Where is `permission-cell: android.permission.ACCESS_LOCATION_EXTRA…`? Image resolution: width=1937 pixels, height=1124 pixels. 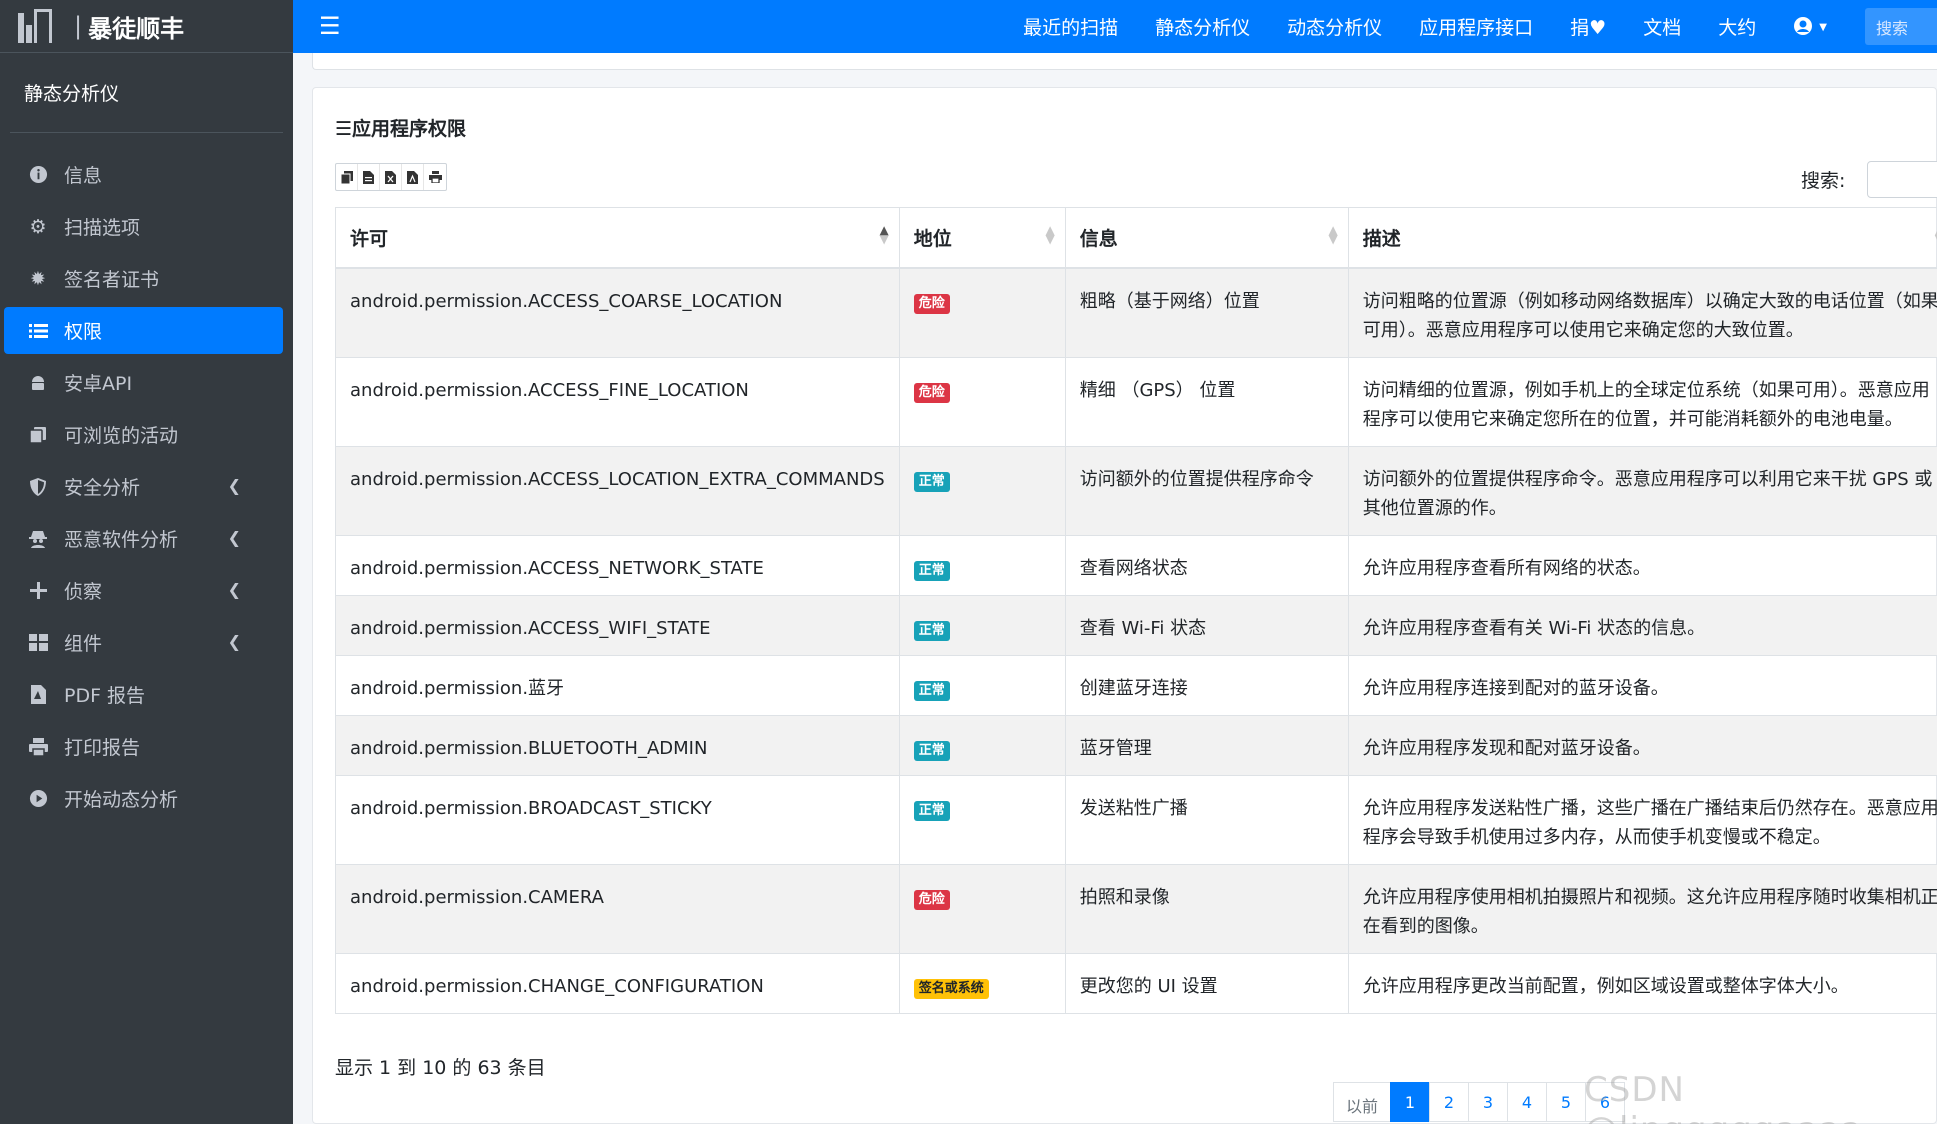
permission-cell: android.permission.ACCESS_LOCATION_EXTRA… is located at coordinates (617, 490).